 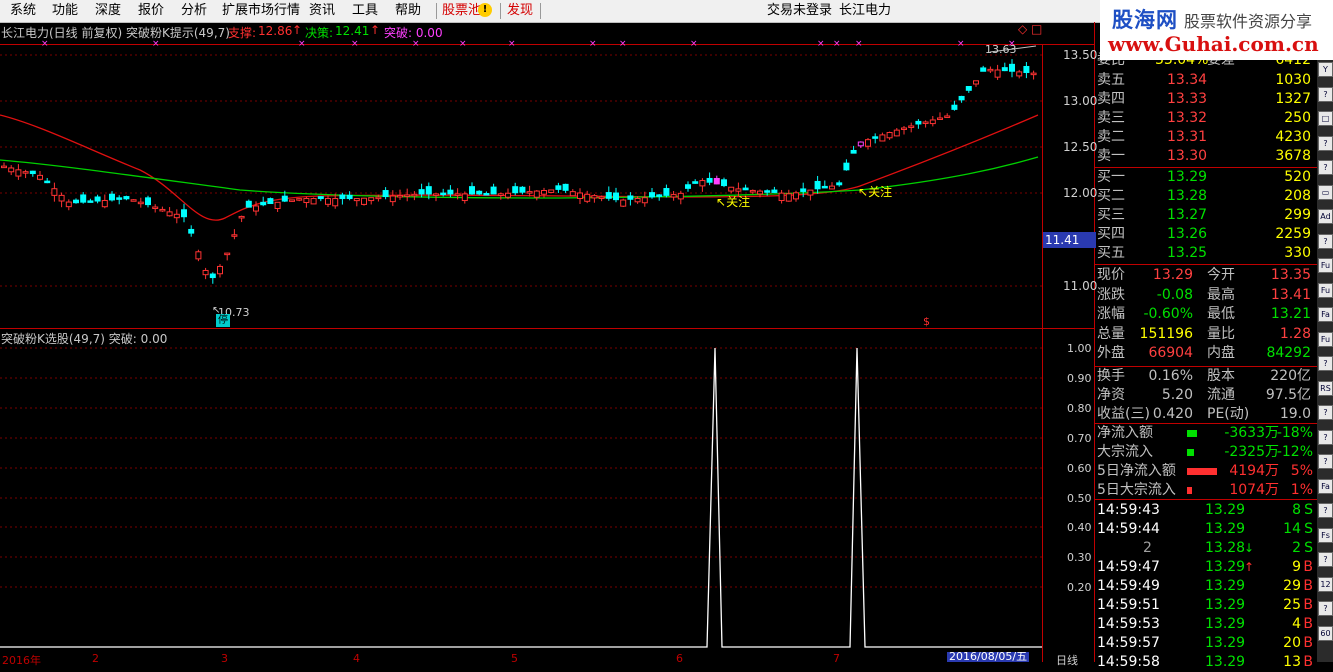 What do you see at coordinates (1206, 586) in the screenshot?
I see `tick-row: 14:59:49 13.29 29 B` at bounding box center [1206, 586].